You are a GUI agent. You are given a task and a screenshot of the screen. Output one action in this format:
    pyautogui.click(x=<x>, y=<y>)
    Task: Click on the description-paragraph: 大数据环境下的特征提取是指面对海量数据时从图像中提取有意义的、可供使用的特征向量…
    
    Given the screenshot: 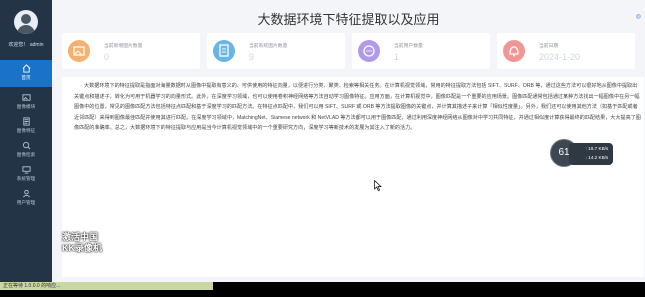 What is the action you would take?
    pyautogui.click(x=357, y=107)
    